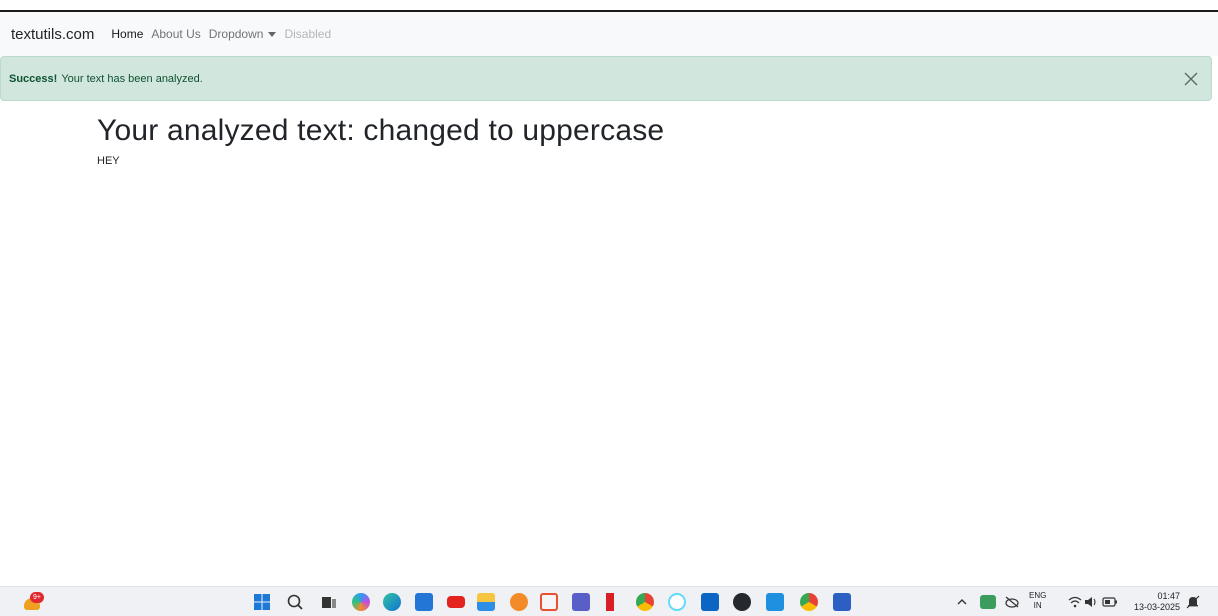 The width and height of the screenshot is (1218, 616). What do you see at coordinates (424, 602) in the screenshot?
I see `store-icon` at bounding box center [424, 602].